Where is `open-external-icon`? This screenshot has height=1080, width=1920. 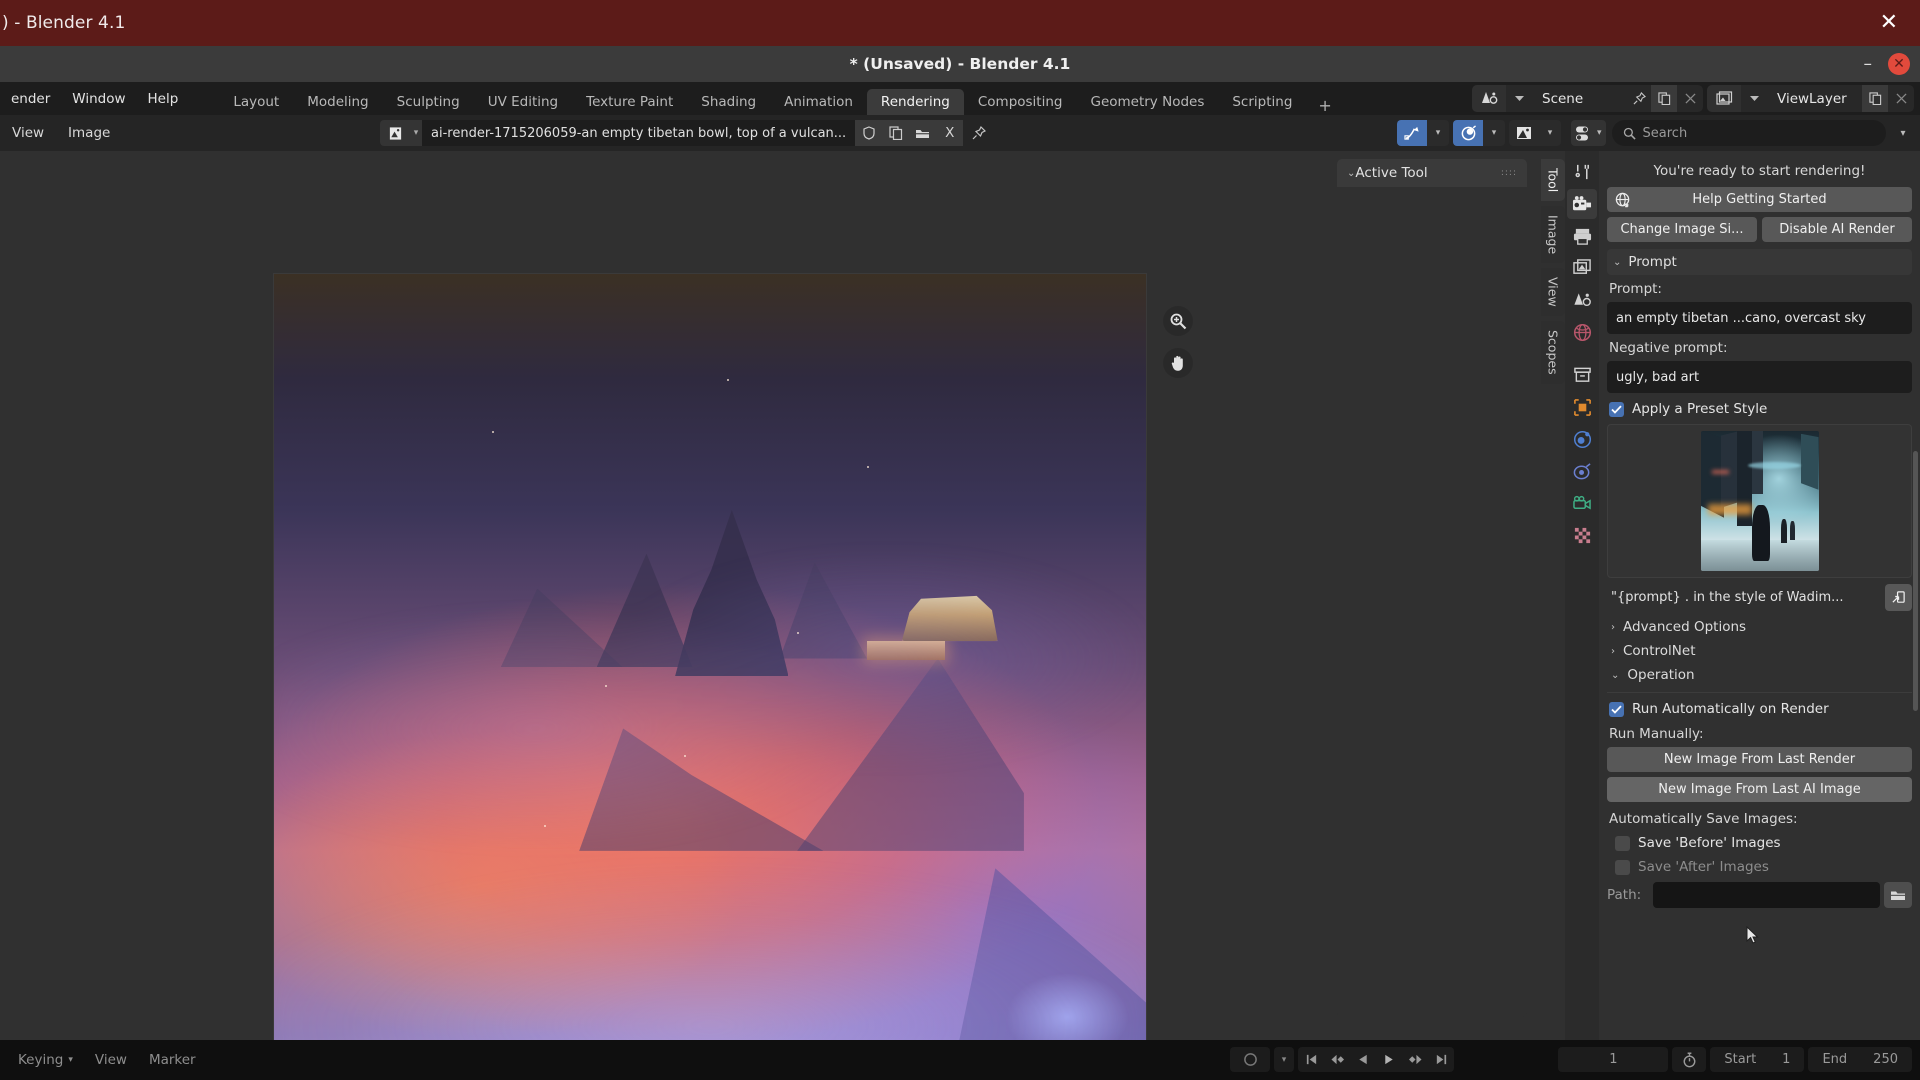
open-external-icon is located at coordinates (1898, 597).